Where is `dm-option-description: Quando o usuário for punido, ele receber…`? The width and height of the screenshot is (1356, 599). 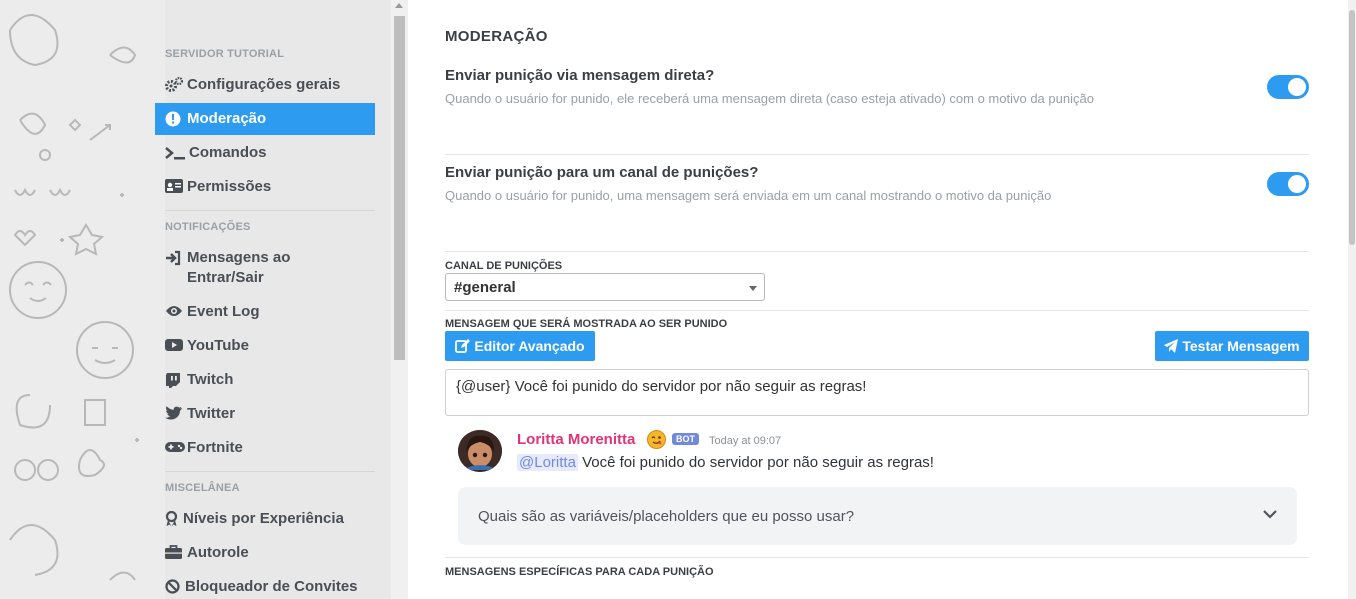
dm-option-description: Quando o usuário for punido, ele receber… is located at coordinates (769, 98).